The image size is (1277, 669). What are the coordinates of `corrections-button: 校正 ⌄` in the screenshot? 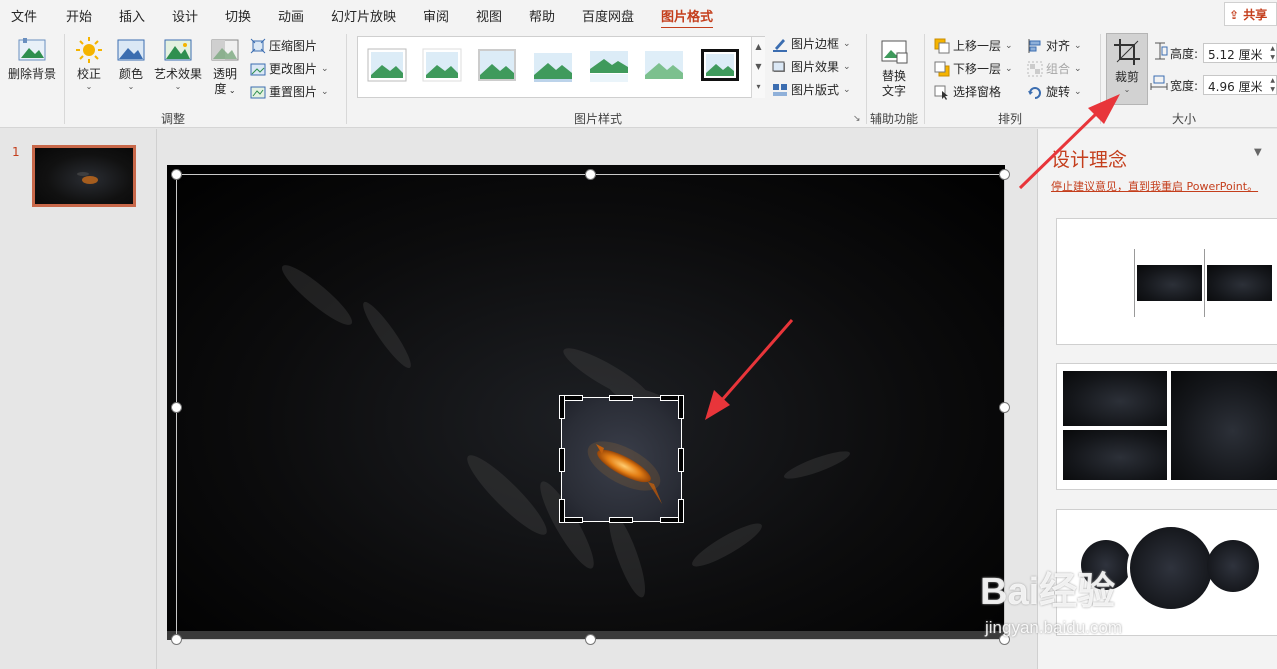 It's located at (89, 64).